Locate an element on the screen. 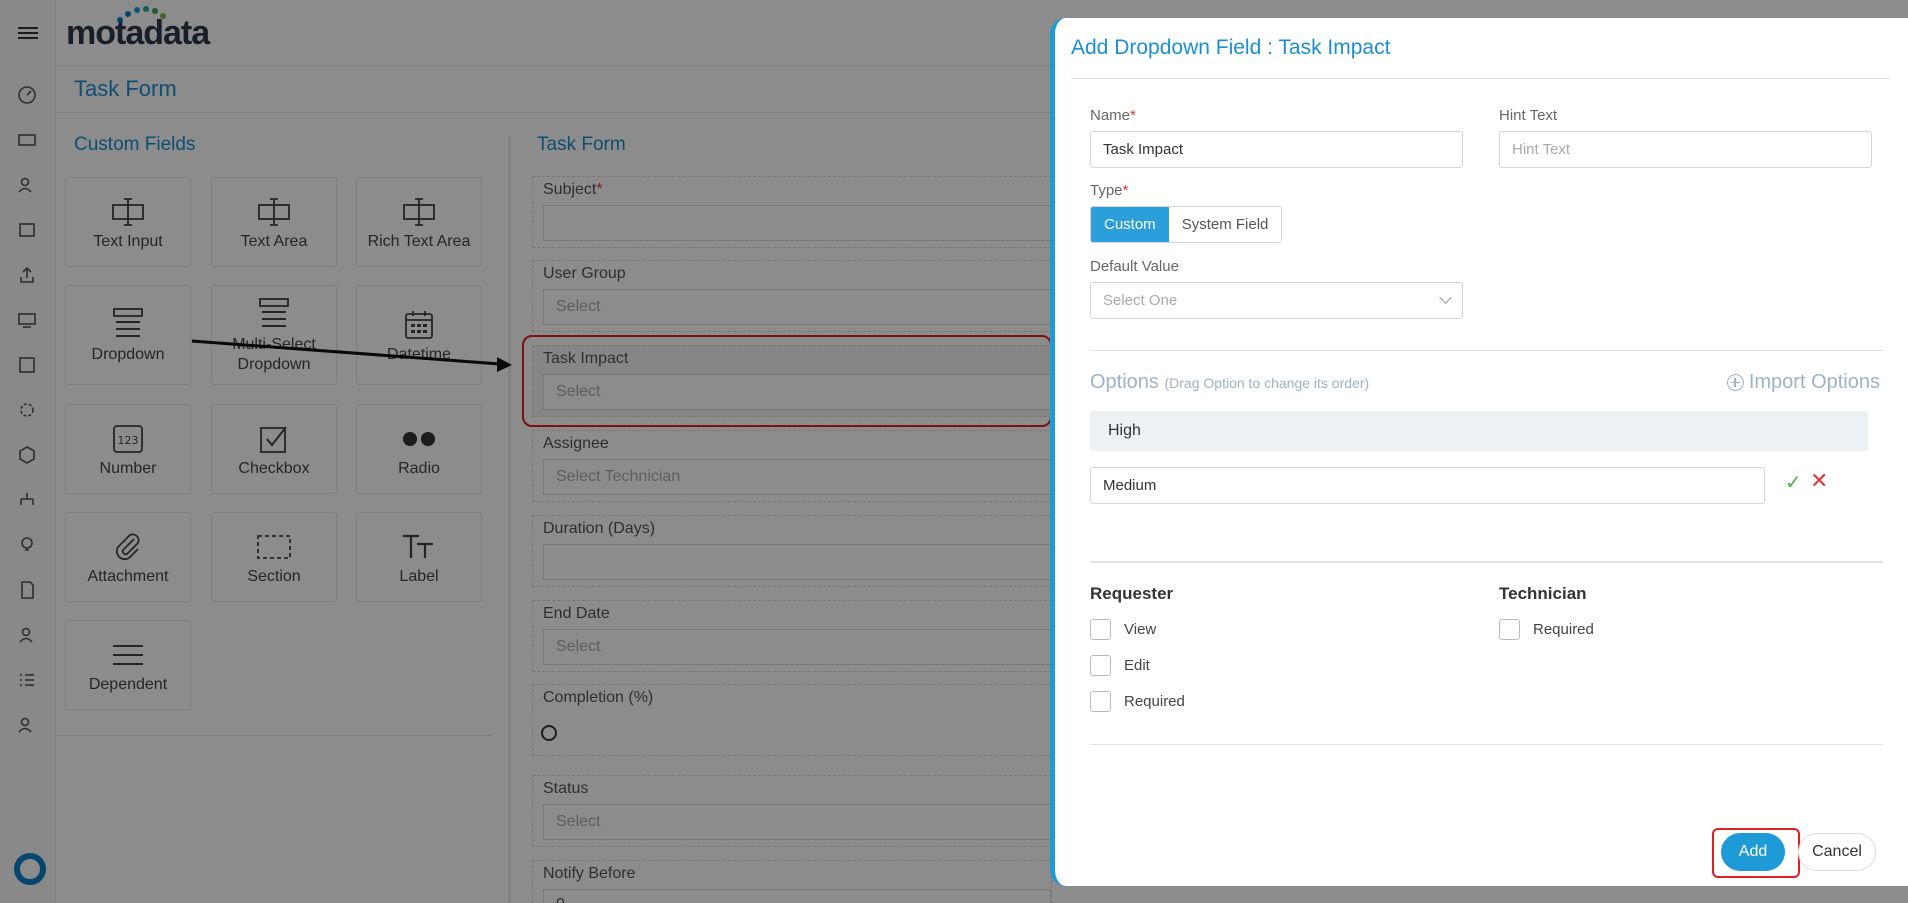 The height and width of the screenshot is (903, 1908). type-toggle: Custom System Field is located at coordinates (1186, 224).